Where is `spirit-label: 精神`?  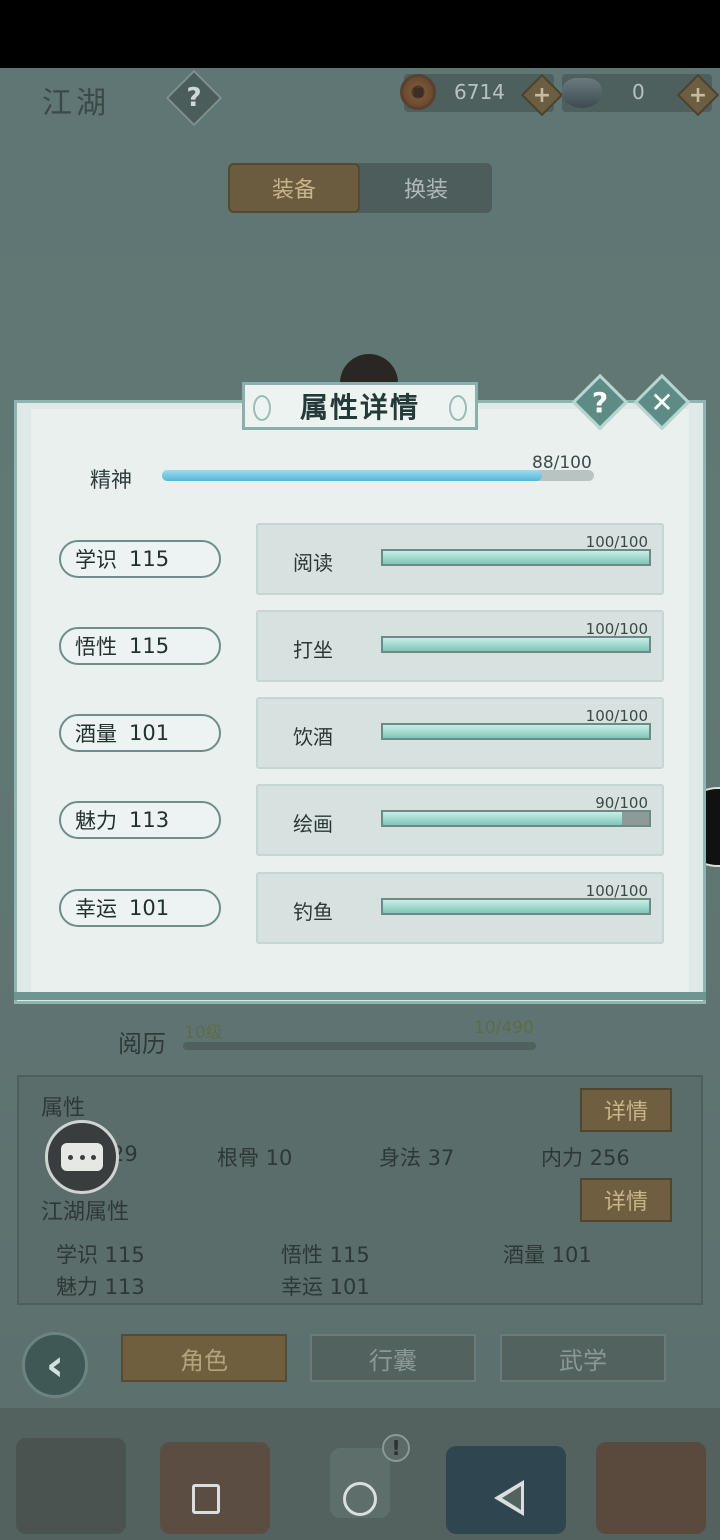 spirit-label: 精神 is located at coordinates (111, 480).